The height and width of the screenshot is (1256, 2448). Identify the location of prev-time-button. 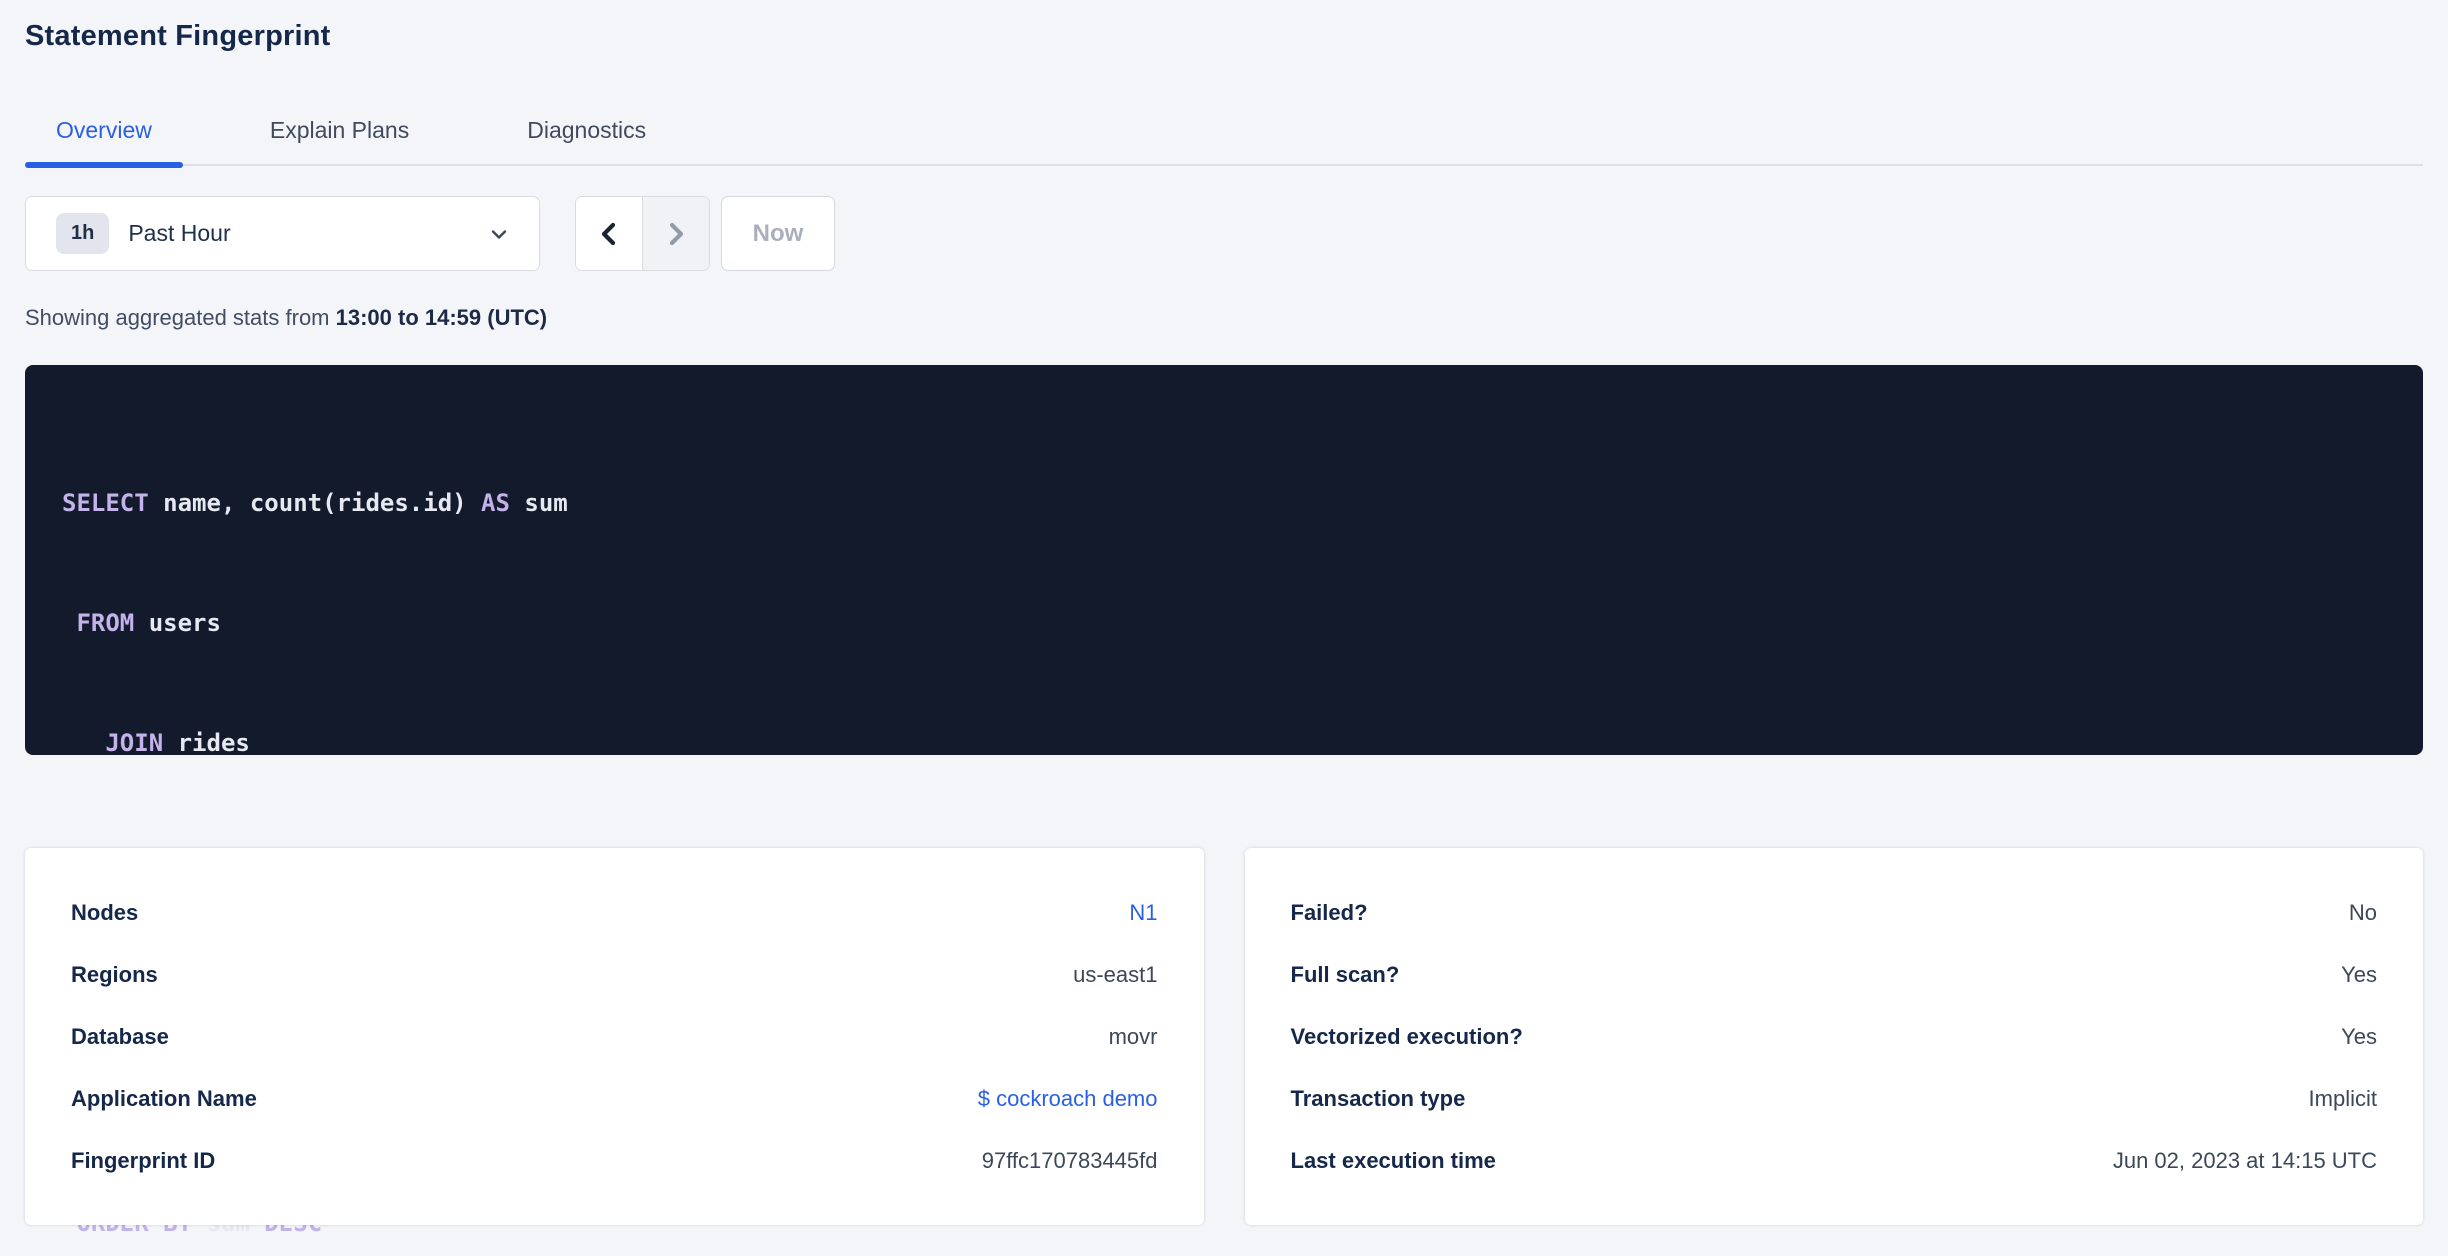
(609, 233).